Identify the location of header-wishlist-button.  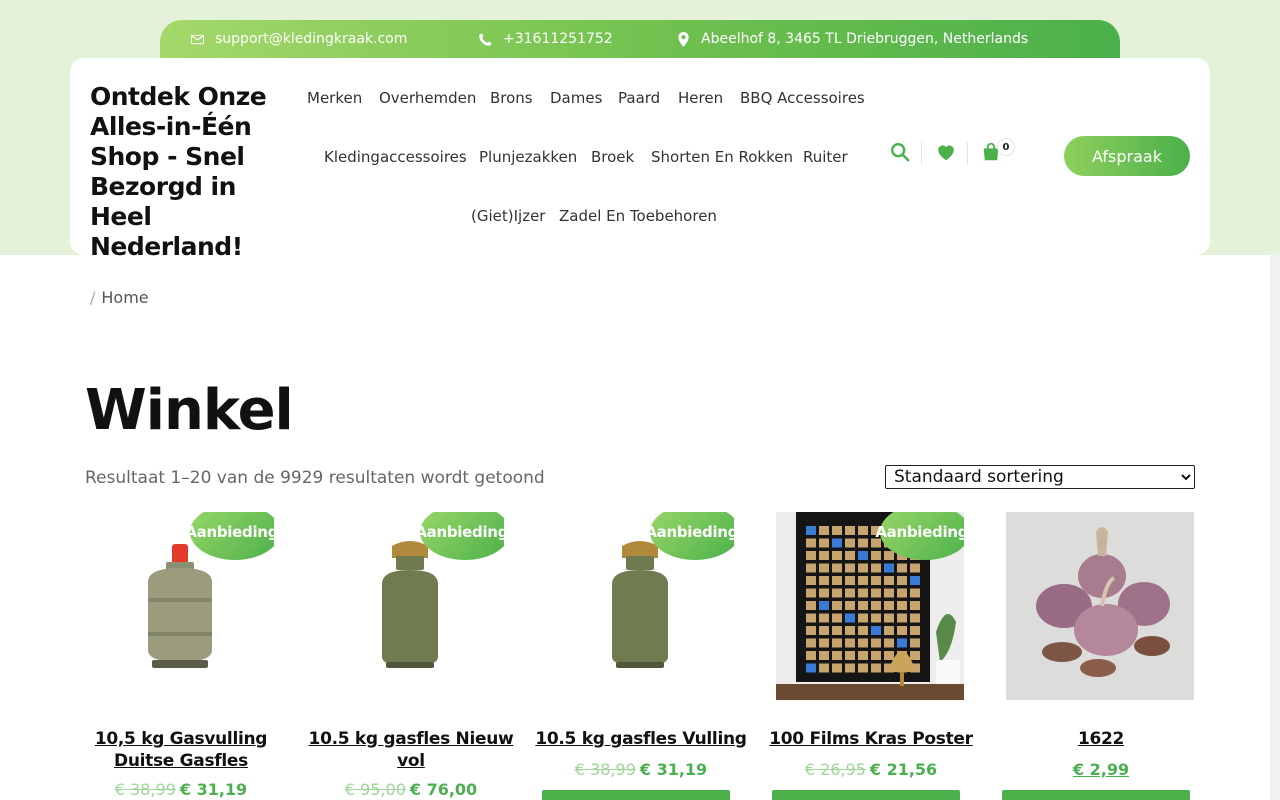
(947, 153).